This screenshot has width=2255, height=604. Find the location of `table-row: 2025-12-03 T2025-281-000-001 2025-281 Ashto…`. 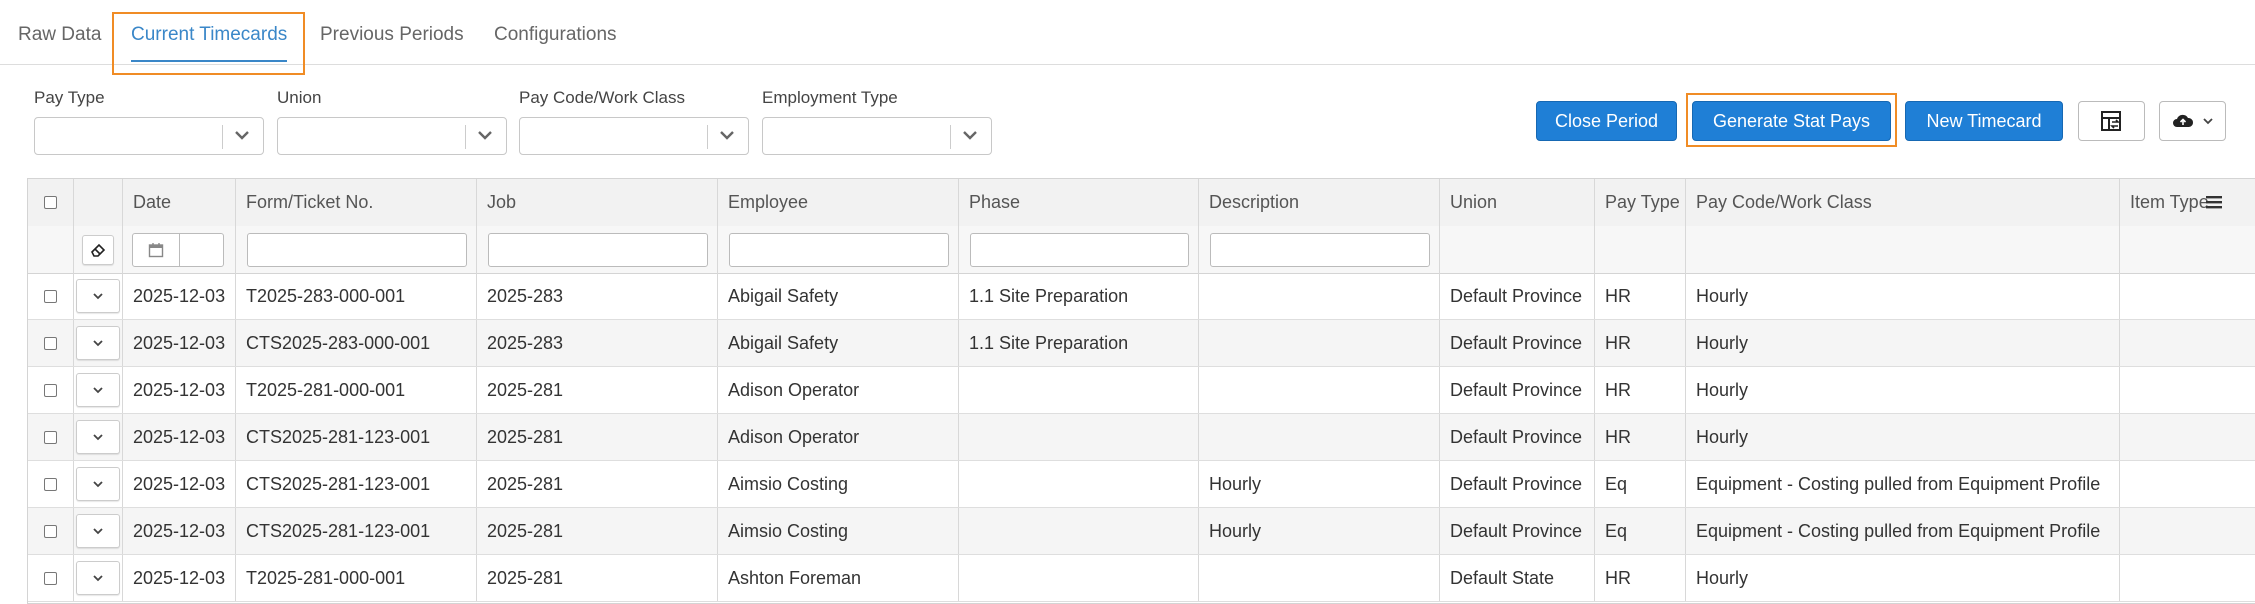

table-row: 2025-12-03 T2025-281-000-001 2025-281 Ashto… is located at coordinates (1141, 578).